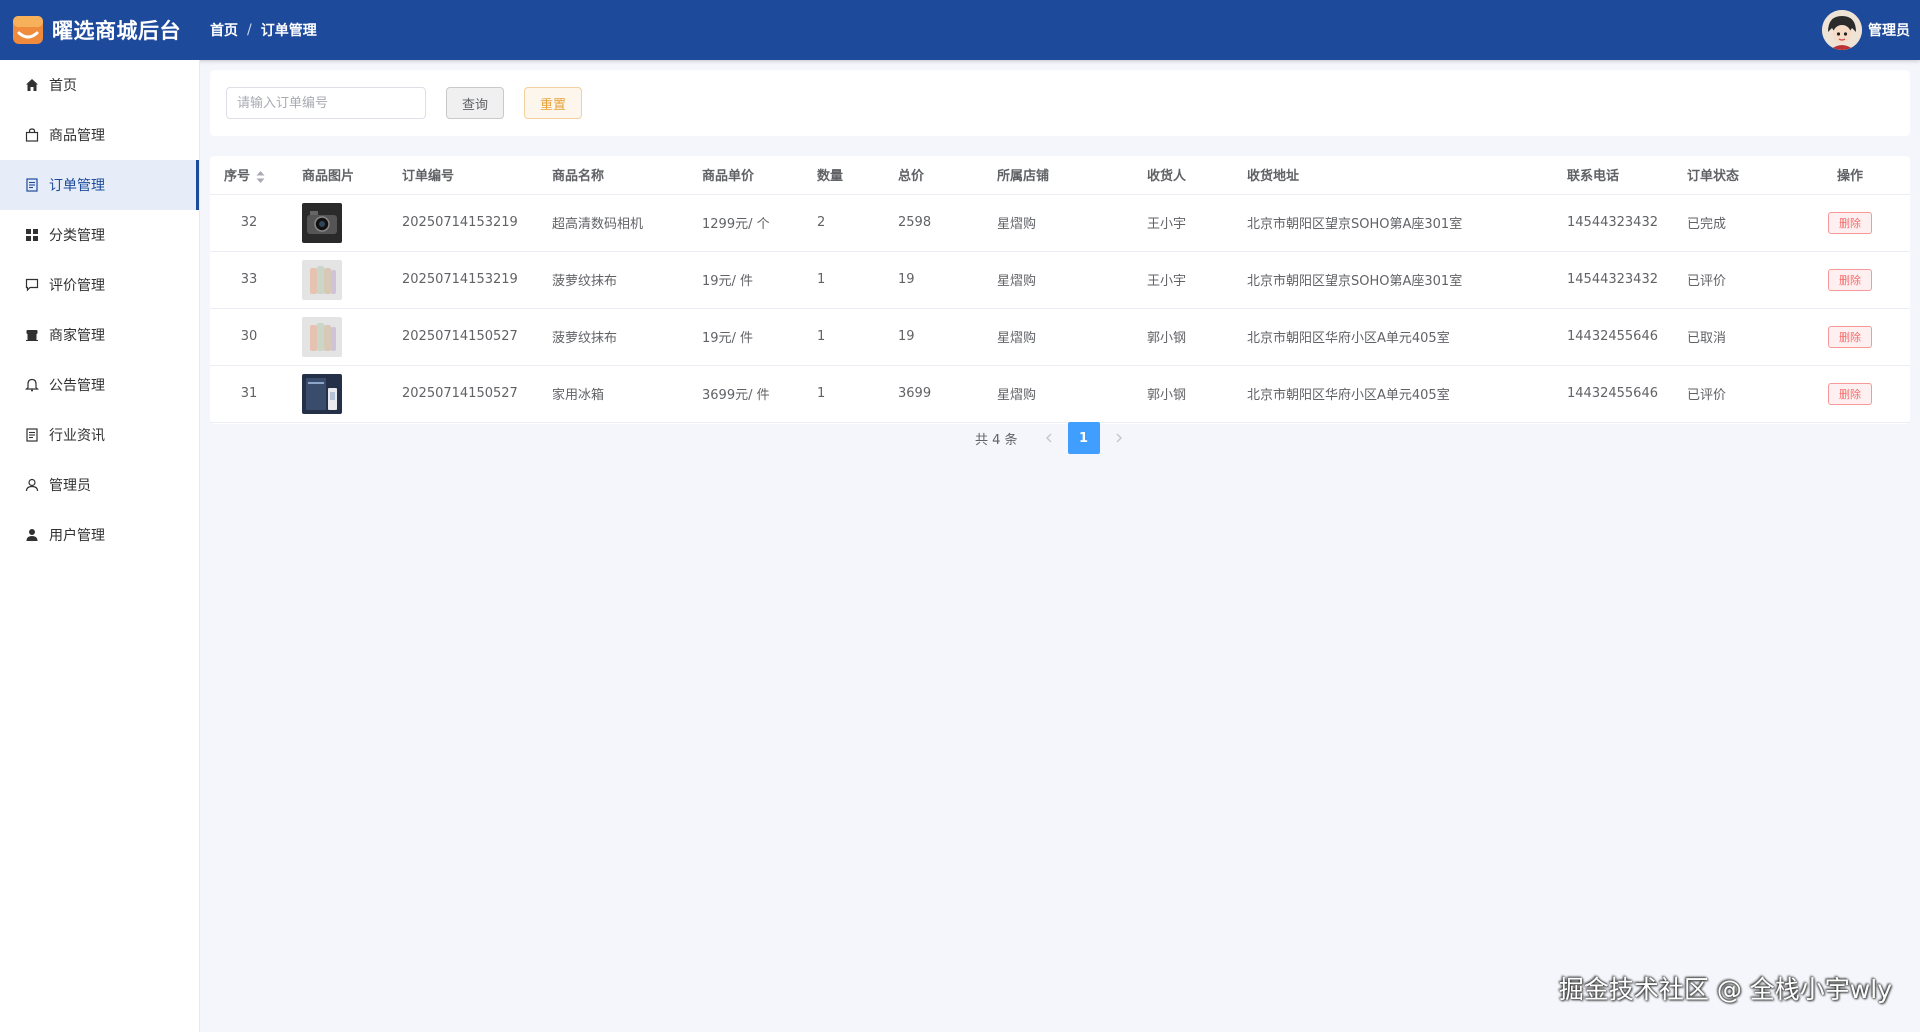 The height and width of the screenshot is (1032, 1920). What do you see at coordinates (116, 31) in the screenshot?
I see `app-title: 曜选商城后台` at bounding box center [116, 31].